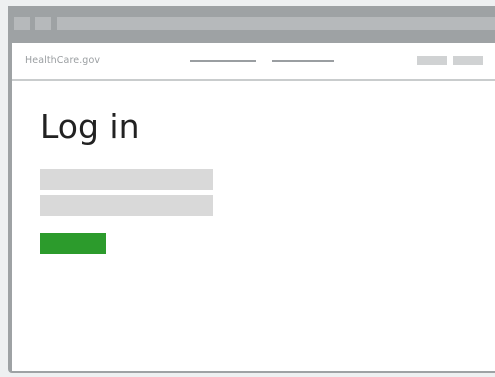  What do you see at coordinates (90, 126) in the screenshot?
I see `page-title: Log in` at bounding box center [90, 126].